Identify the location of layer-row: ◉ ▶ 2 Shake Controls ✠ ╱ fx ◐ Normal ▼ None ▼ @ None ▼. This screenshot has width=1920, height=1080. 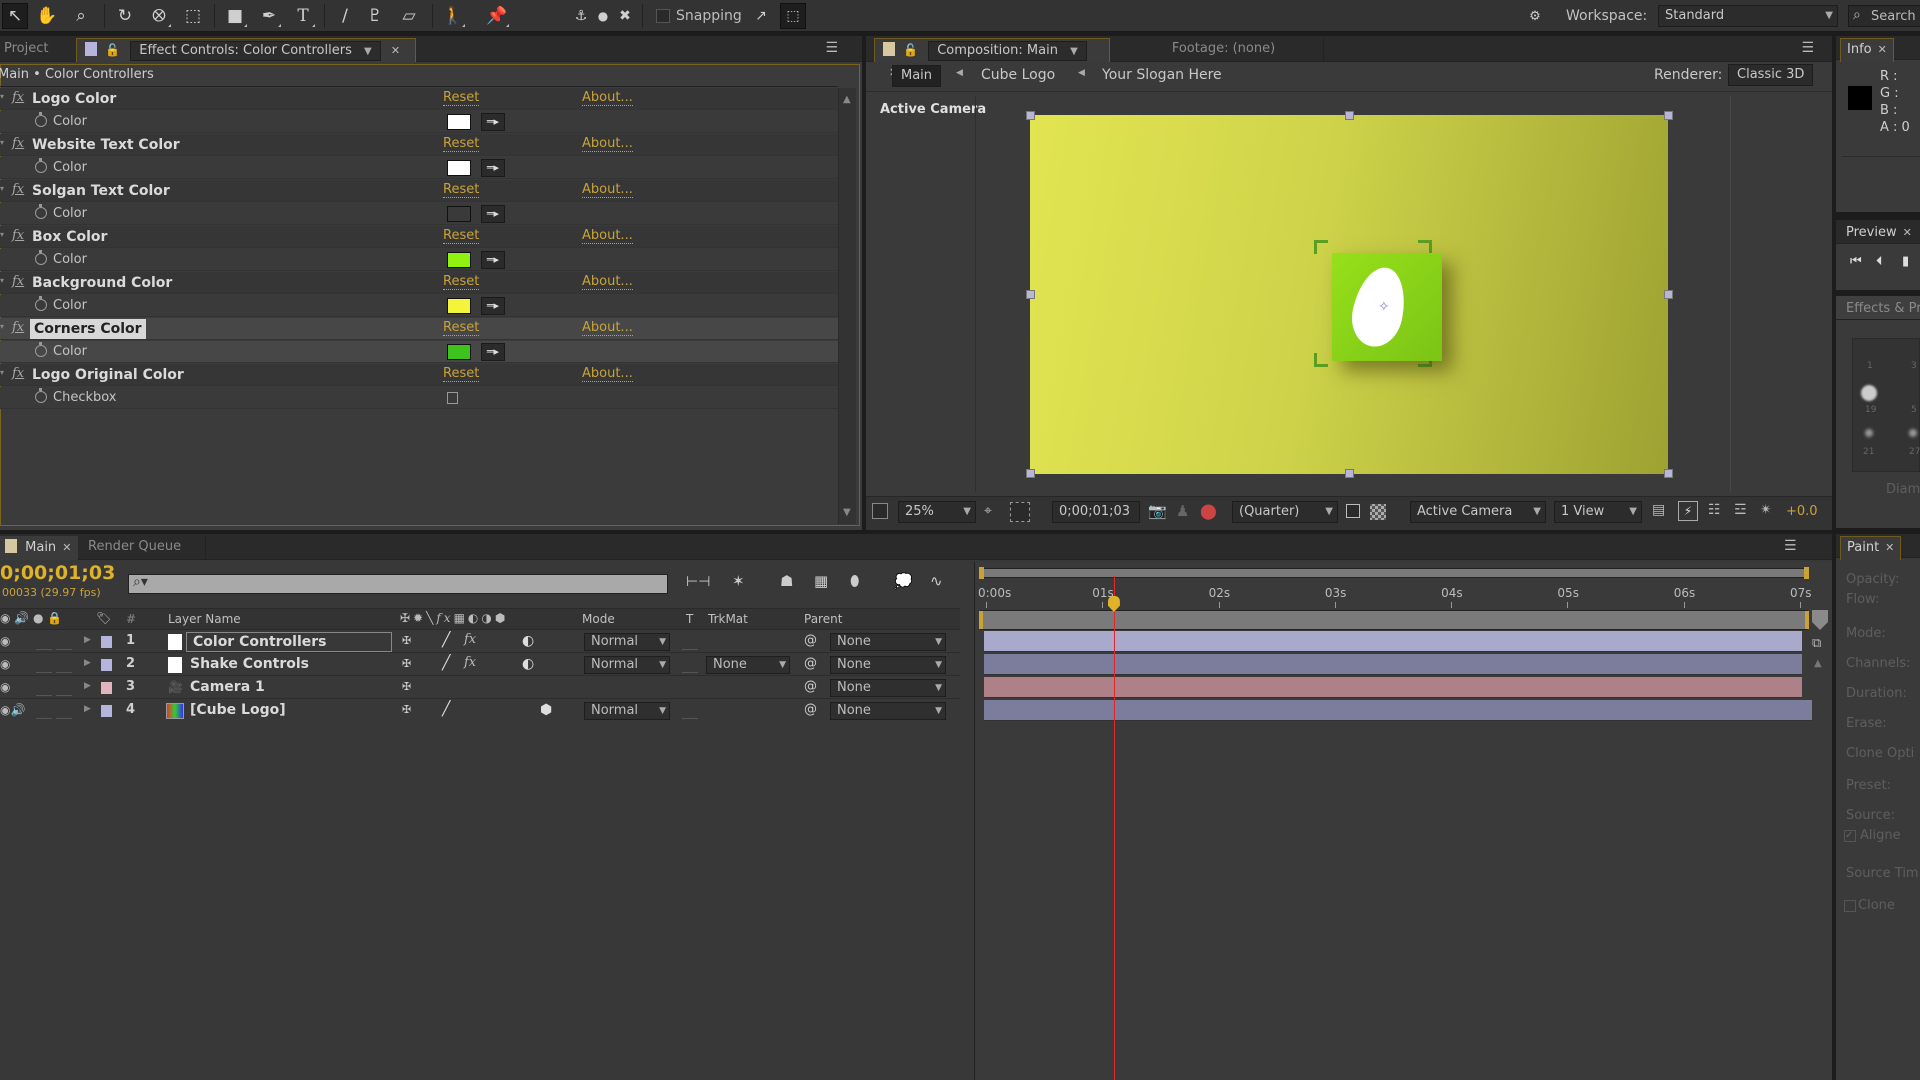
(480, 665).